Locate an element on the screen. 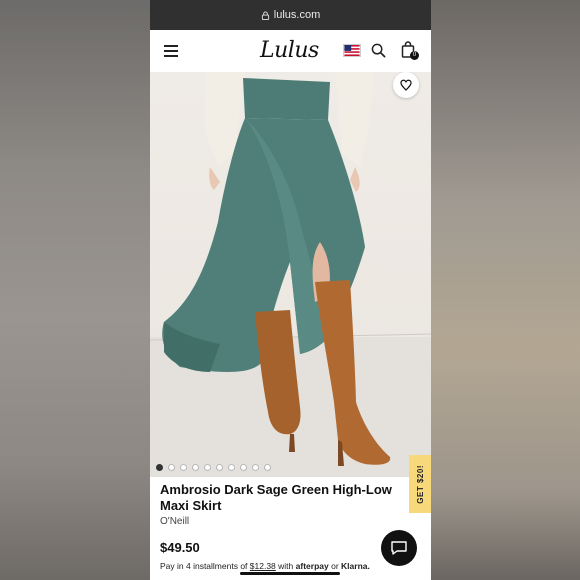 The image size is (580, 580). hamburger-icon is located at coordinates (171, 51).